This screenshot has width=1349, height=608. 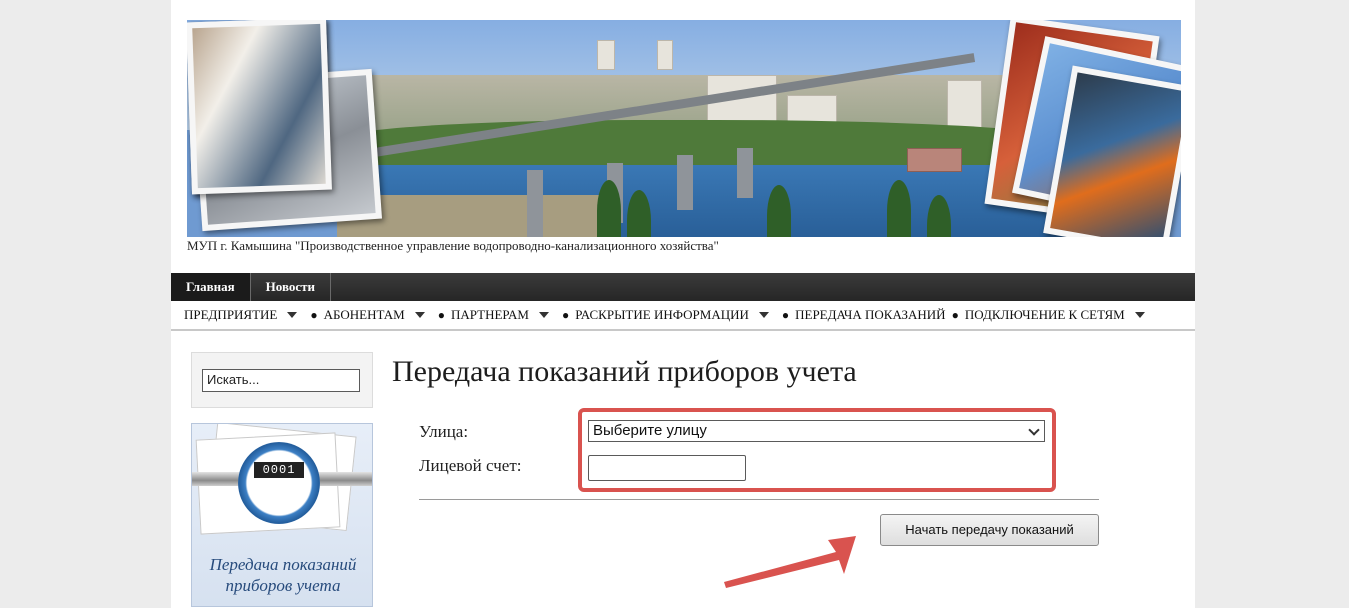 I want to click on page-title: Передача показаний приборов учета, so click(x=624, y=371).